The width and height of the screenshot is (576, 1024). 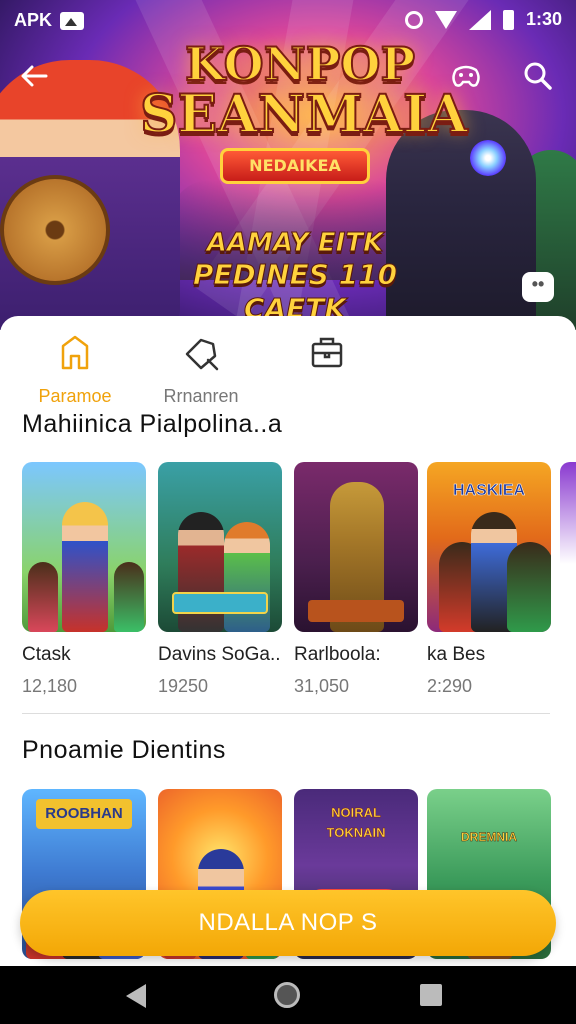 I want to click on game-banner: DREMNIA, so click(x=489, y=837).